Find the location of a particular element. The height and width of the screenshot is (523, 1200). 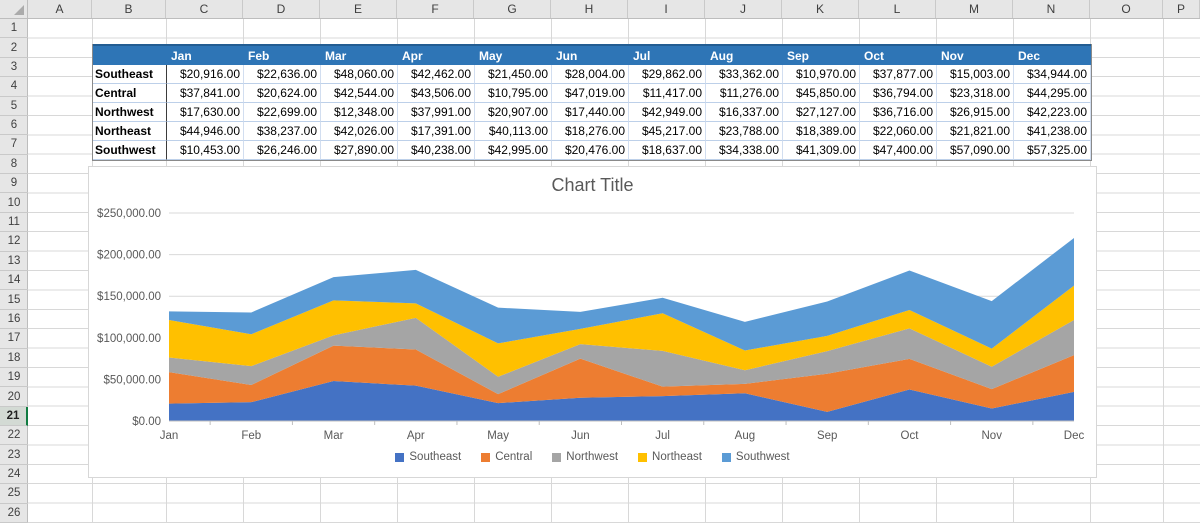

value-cell-northwest-jan: $17,630.00 is located at coordinates (205, 112).